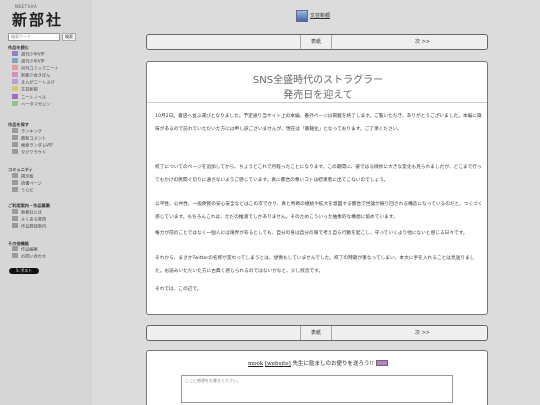  What do you see at coordinates (178, 289) in the screenshot?
I see `article-paragraph: それでは、この辺で。` at bounding box center [178, 289].